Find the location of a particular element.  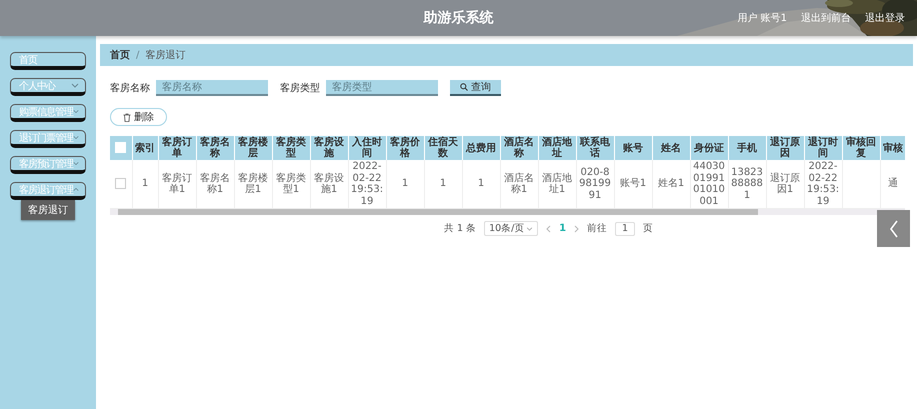

column-header: 客房设施 is located at coordinates (329, 148).